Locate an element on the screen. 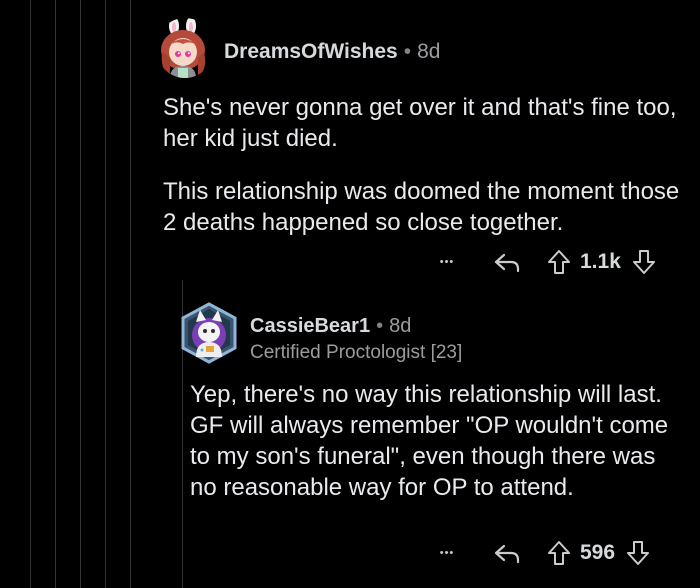  comment-meta: CassieBear1 • 8d is located at coordinates (330, 326).